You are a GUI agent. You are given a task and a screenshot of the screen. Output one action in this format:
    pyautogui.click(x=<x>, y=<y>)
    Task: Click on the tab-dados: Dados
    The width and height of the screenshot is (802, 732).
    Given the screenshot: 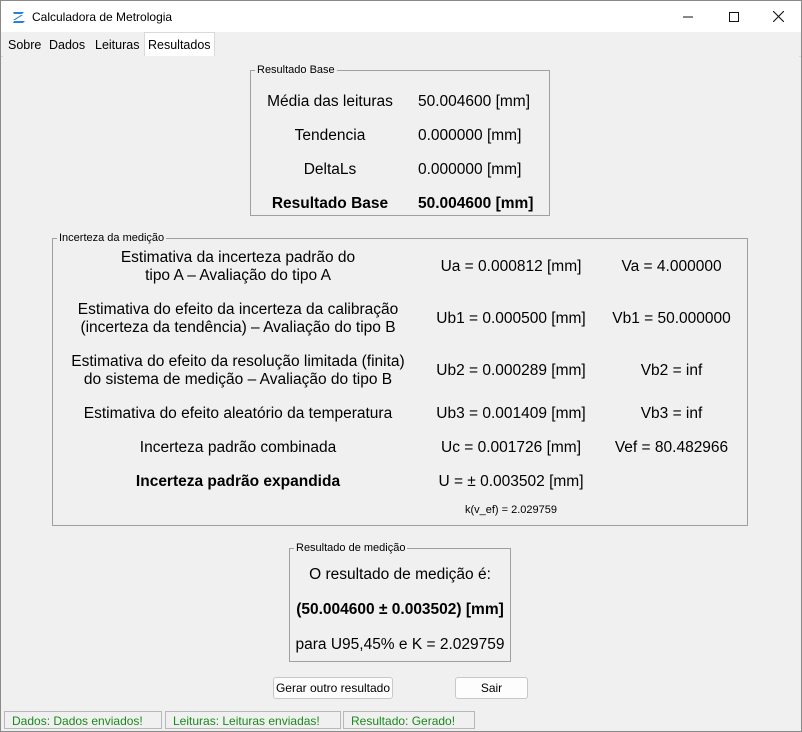 What is the action you would take?
    pyautogui.click(x=67, y=45)
    